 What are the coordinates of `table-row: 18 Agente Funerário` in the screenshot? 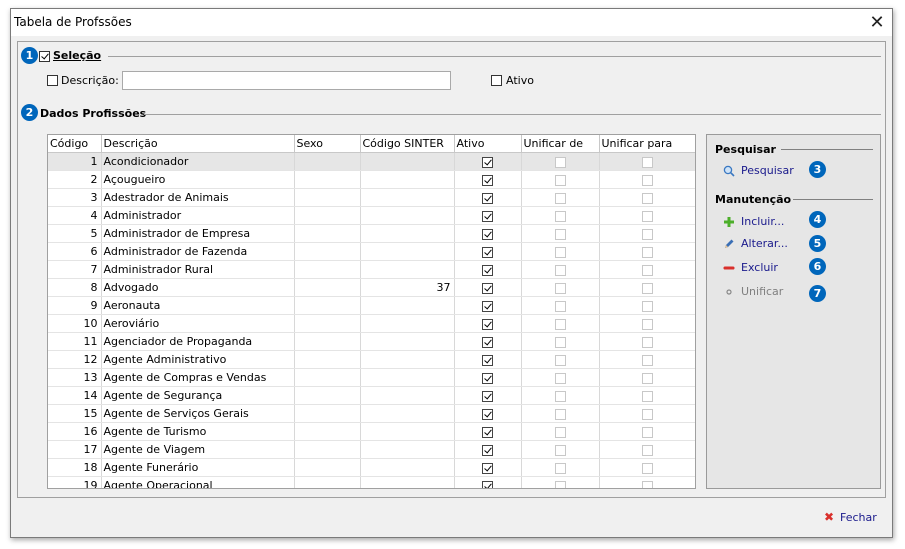 It's located at (371, 467).